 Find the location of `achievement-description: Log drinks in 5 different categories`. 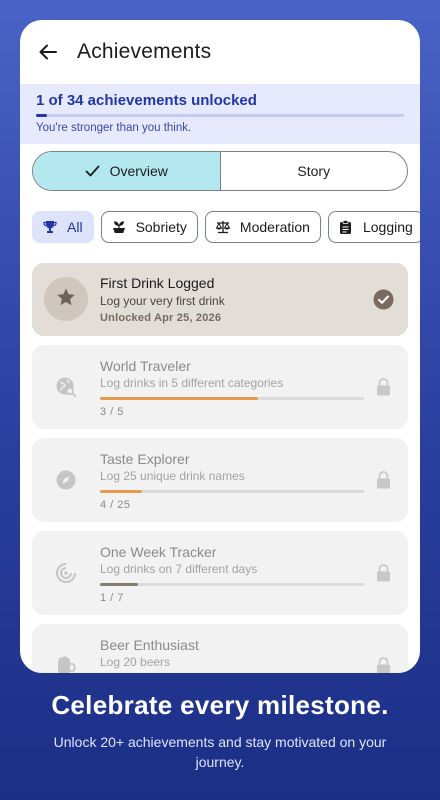

achievement-description: Log drinks in 5 different categories is located at coordinates (192, 383).